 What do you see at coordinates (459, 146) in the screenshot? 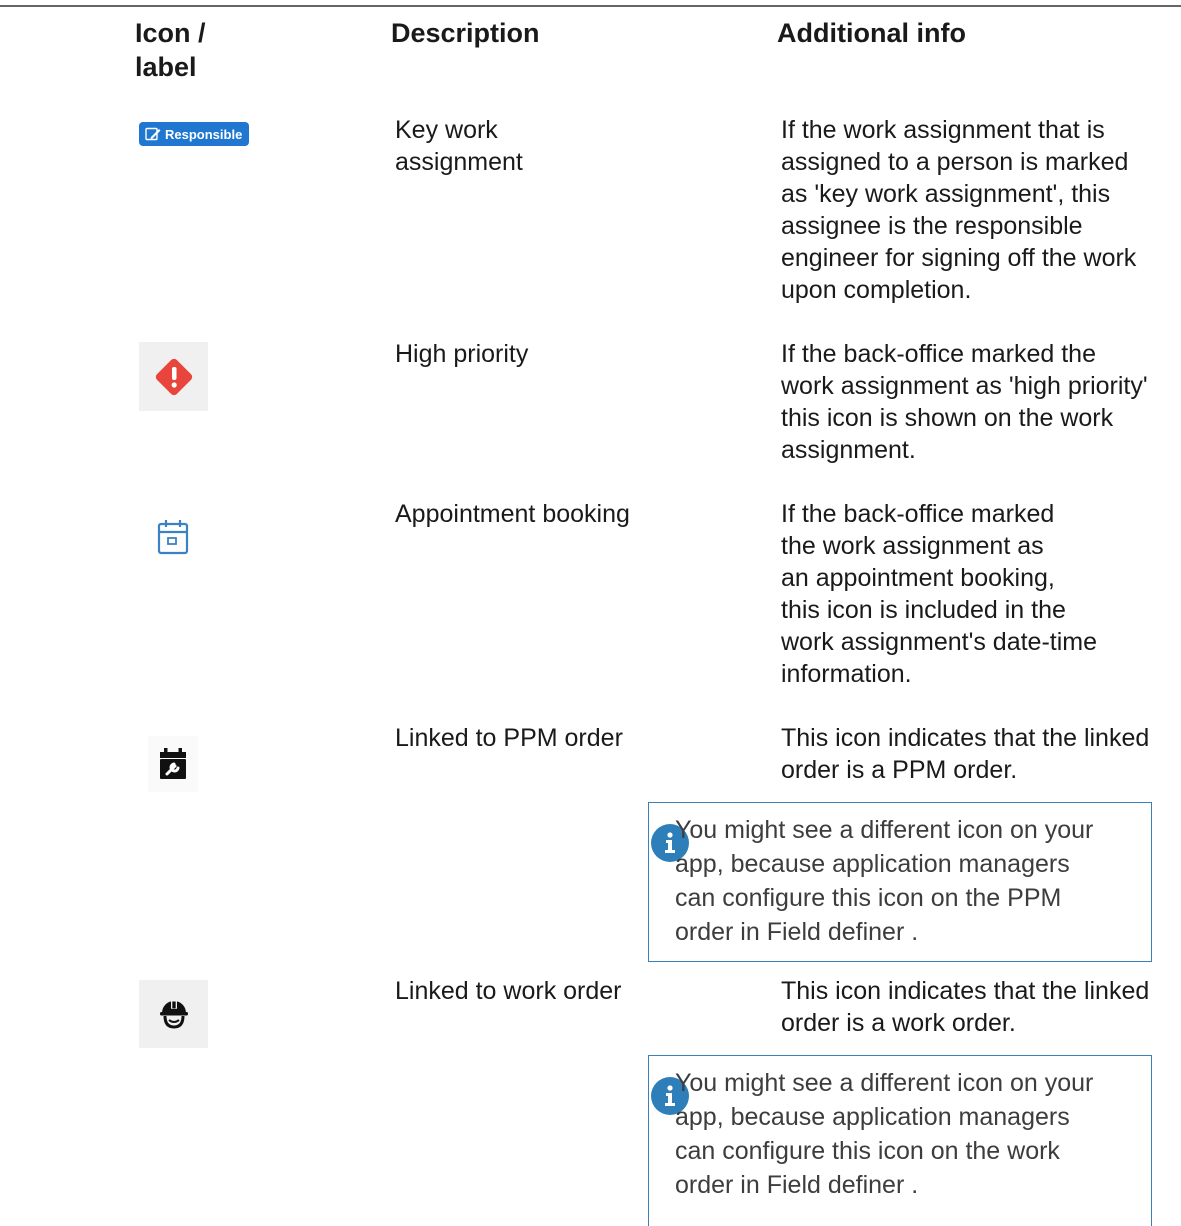
I see `row-description: Key work assignment` at bounding box center [459, 146].